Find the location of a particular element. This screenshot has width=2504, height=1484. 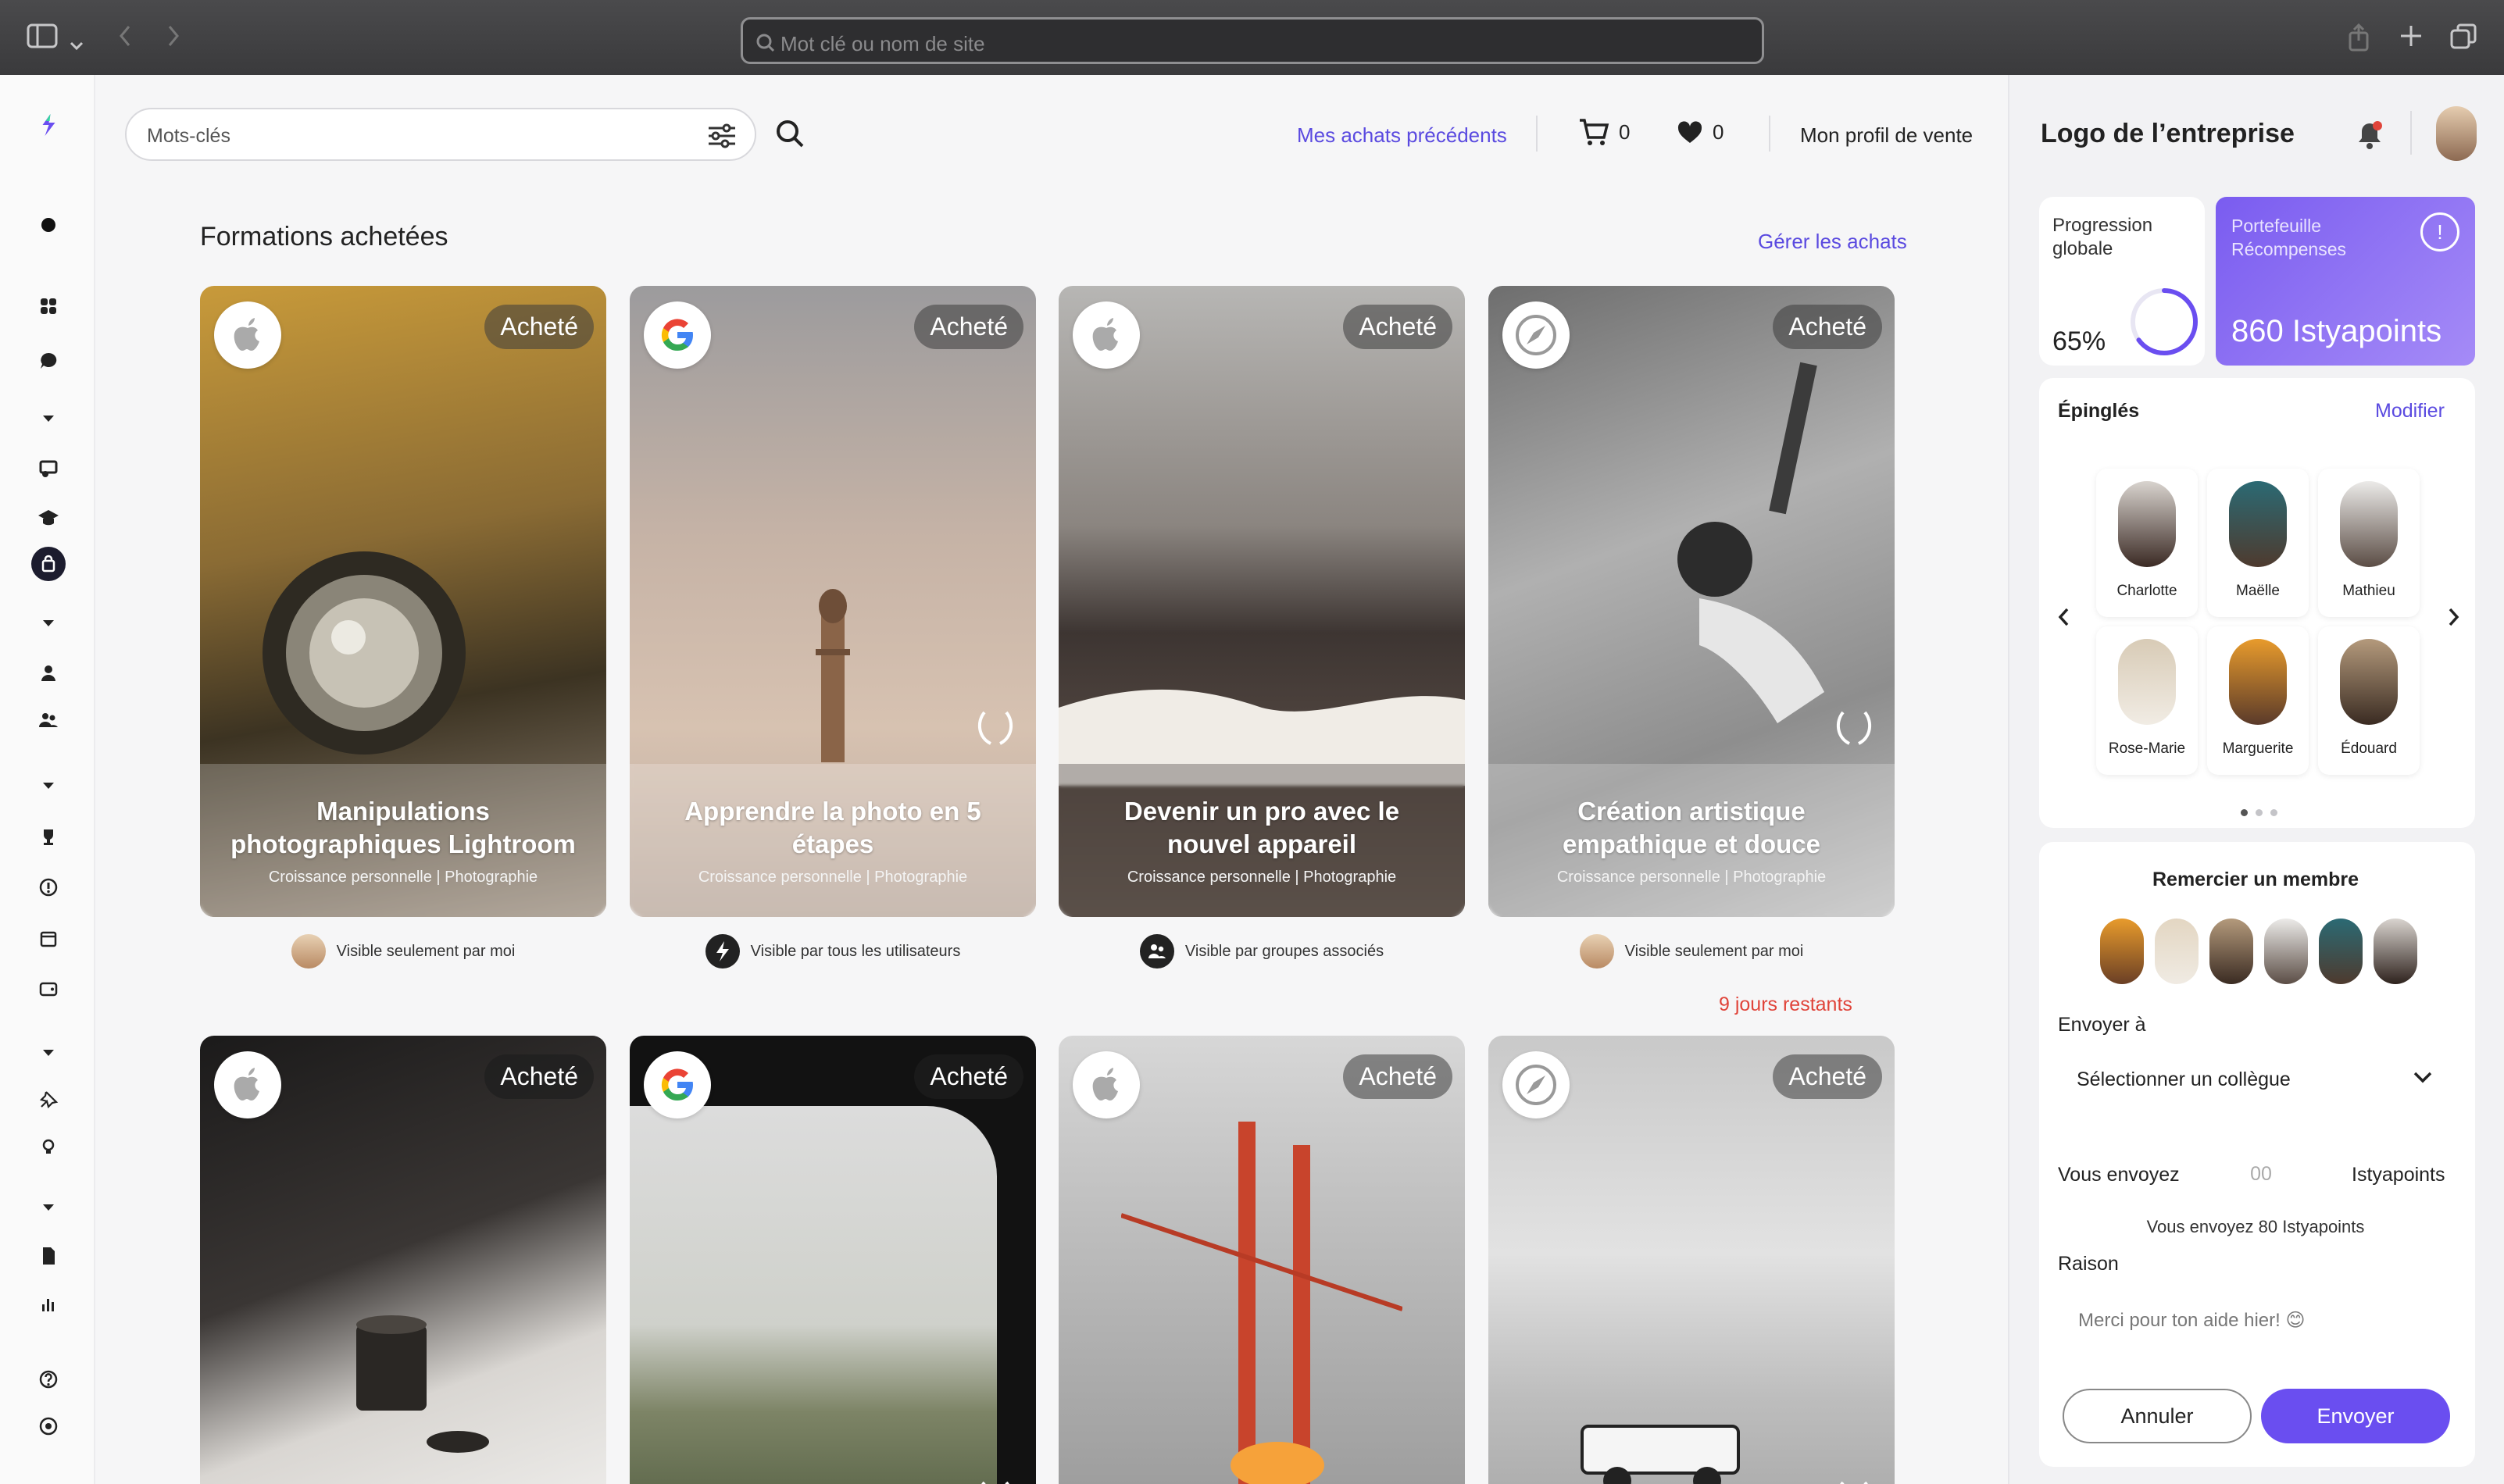

google-logo-icon is located at coordinates (677, 335).